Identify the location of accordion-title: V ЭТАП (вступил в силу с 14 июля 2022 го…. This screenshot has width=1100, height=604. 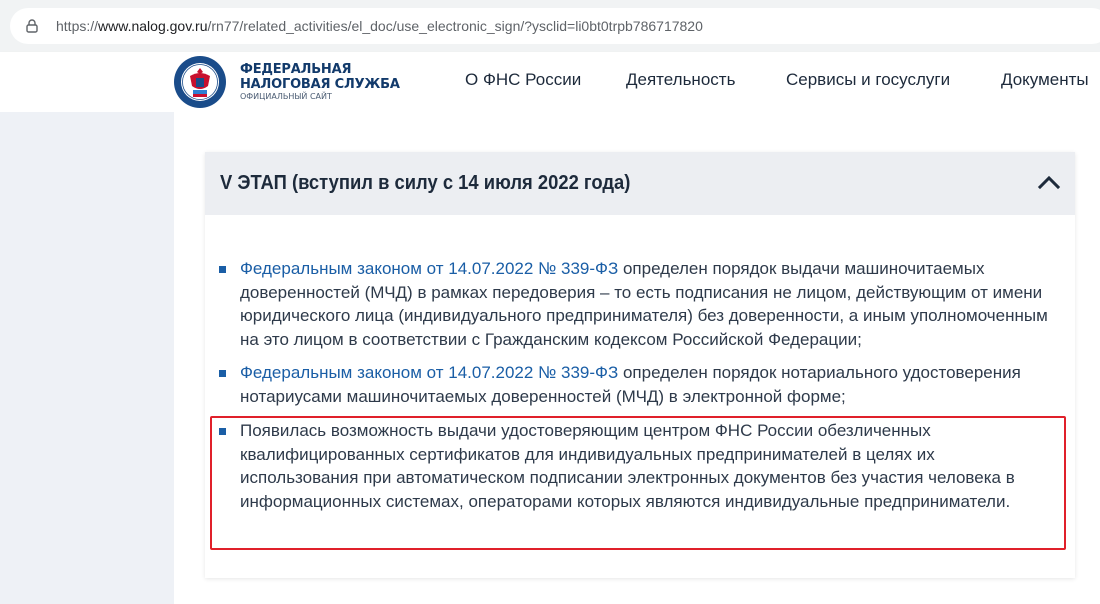
(425, 183).